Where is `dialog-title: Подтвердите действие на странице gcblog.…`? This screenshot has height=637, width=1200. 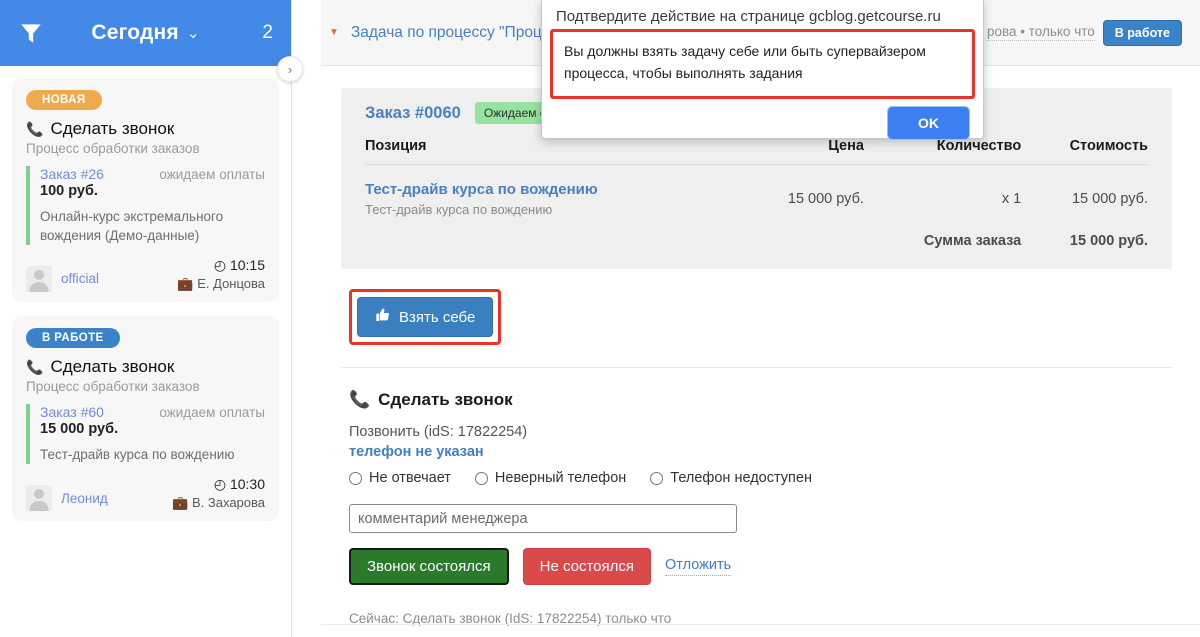 dialog-title: Подтвердите действие на странице gcblog.… is located at coordinates (748, 16).